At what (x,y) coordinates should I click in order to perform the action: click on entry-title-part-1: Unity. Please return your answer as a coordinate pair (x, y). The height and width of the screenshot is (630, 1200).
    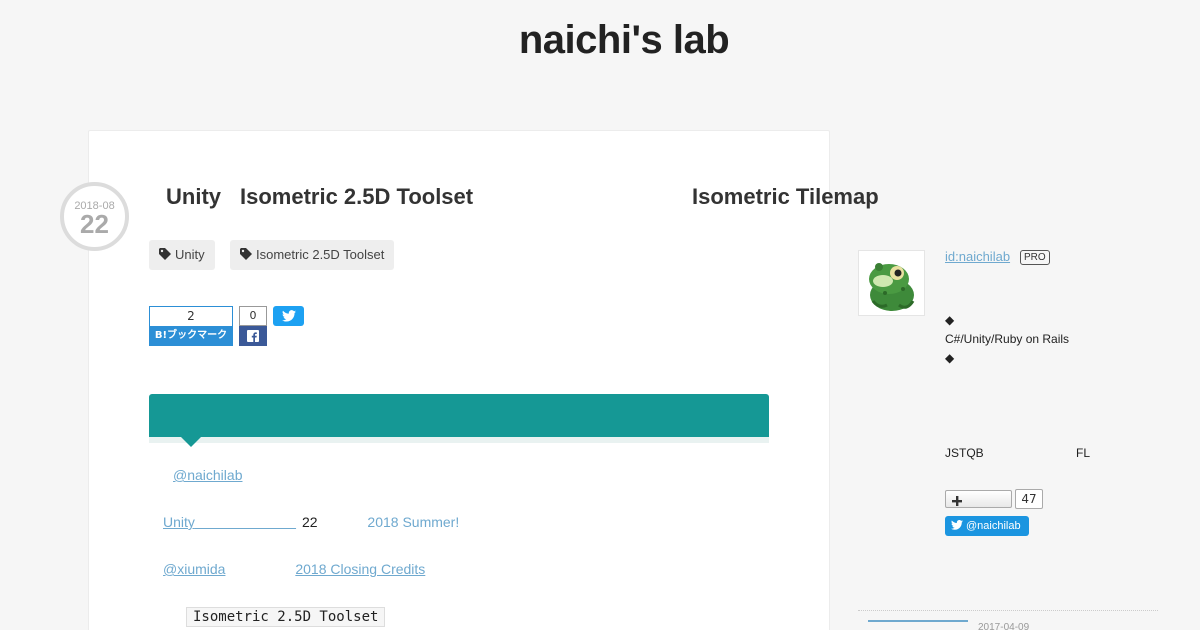
    Looking at the image, I should click on (193, 197).